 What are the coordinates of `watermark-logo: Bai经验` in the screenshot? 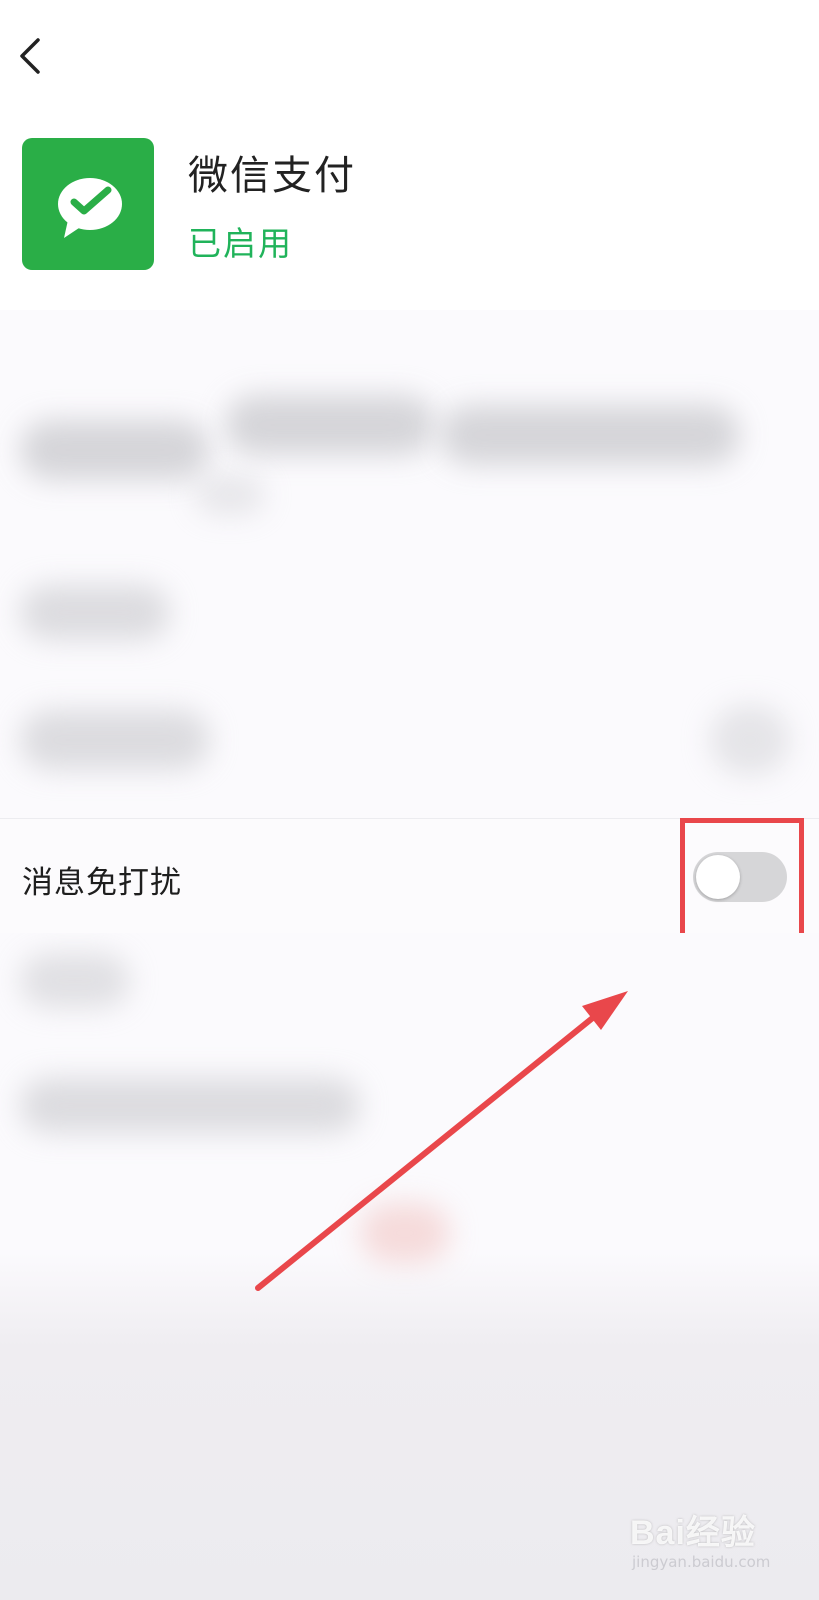 It's located at (693, 1533).